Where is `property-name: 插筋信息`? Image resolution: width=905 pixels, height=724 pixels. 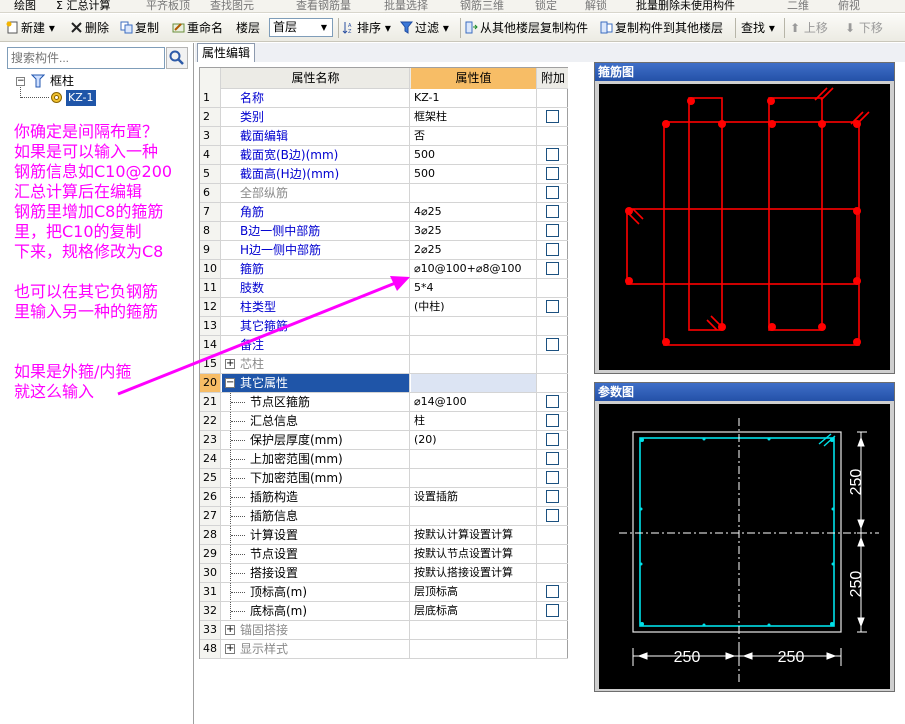 property-name: 插筋信息 is located at coordinates (316, 516).